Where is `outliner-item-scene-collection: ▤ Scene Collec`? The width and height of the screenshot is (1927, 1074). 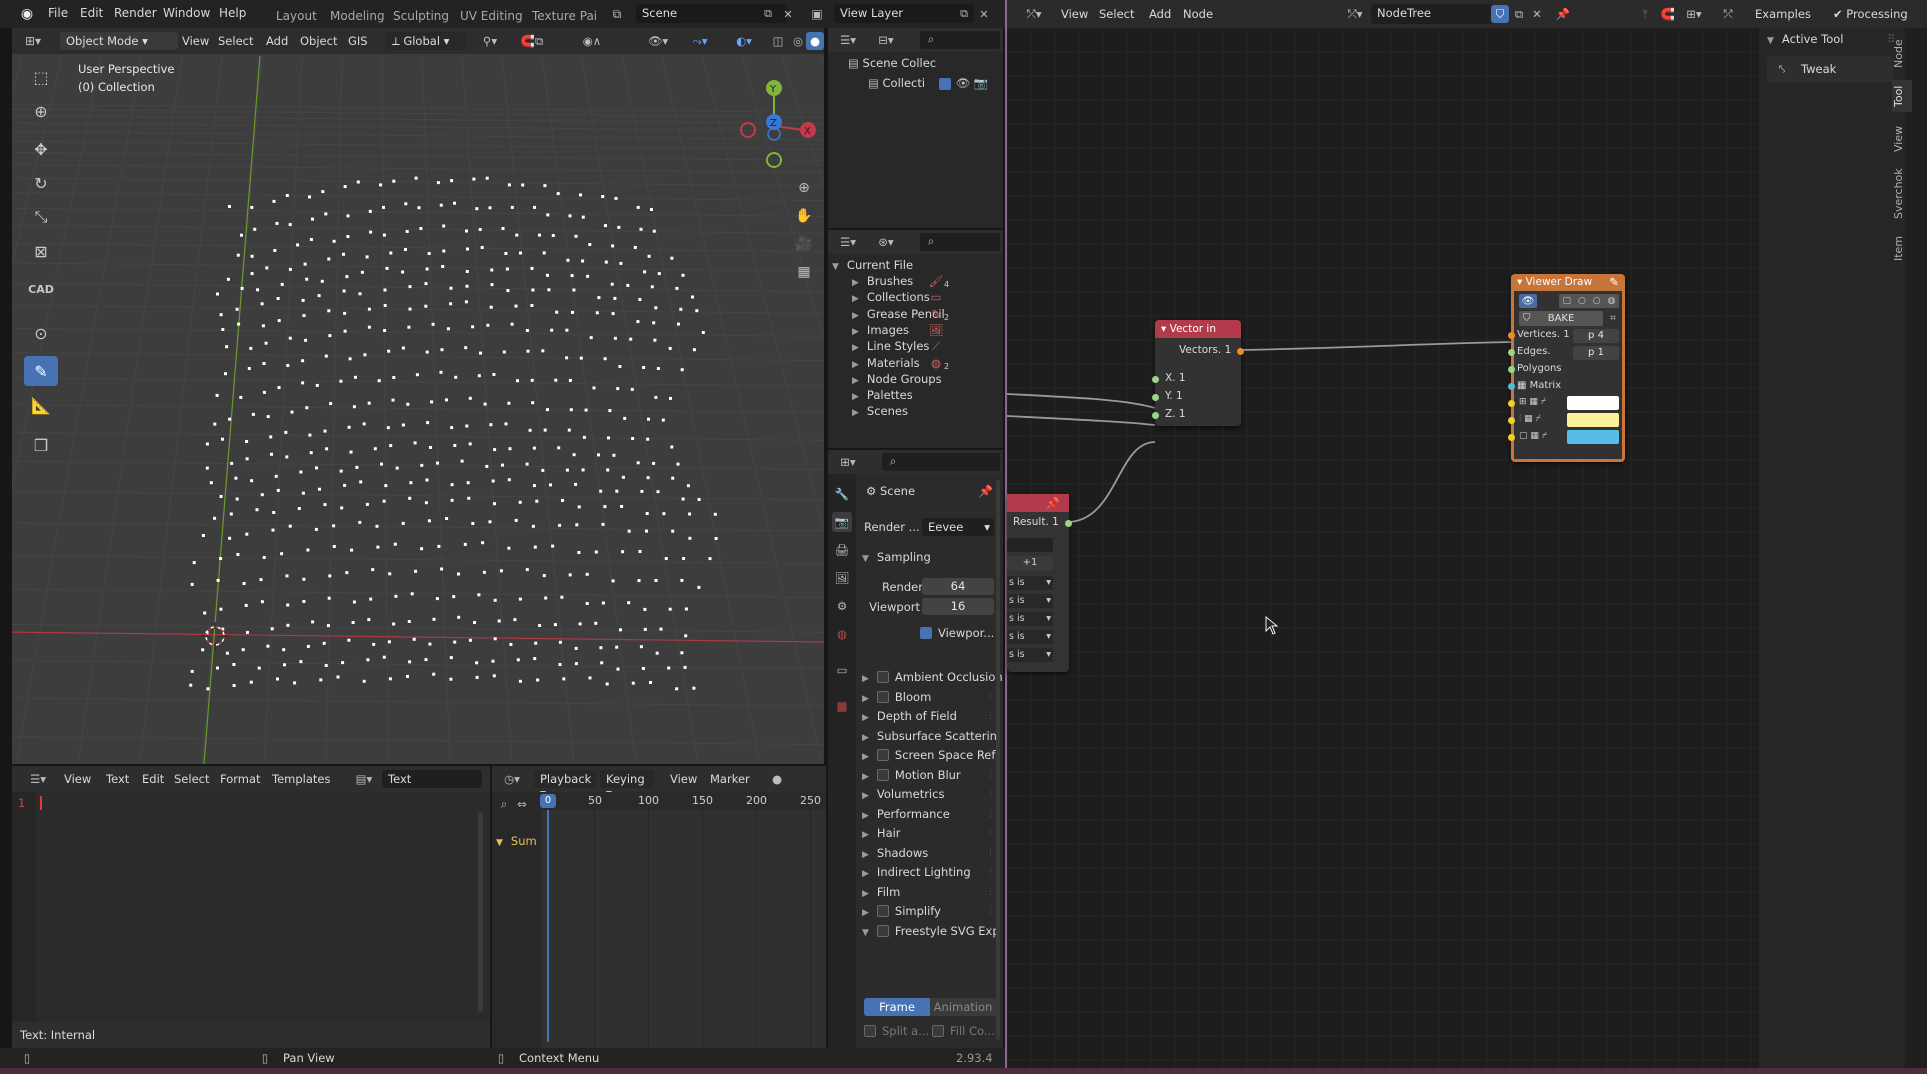 outliner-item-scene-collection: ▤ Scene Collec is located at coordinates (892, 63).